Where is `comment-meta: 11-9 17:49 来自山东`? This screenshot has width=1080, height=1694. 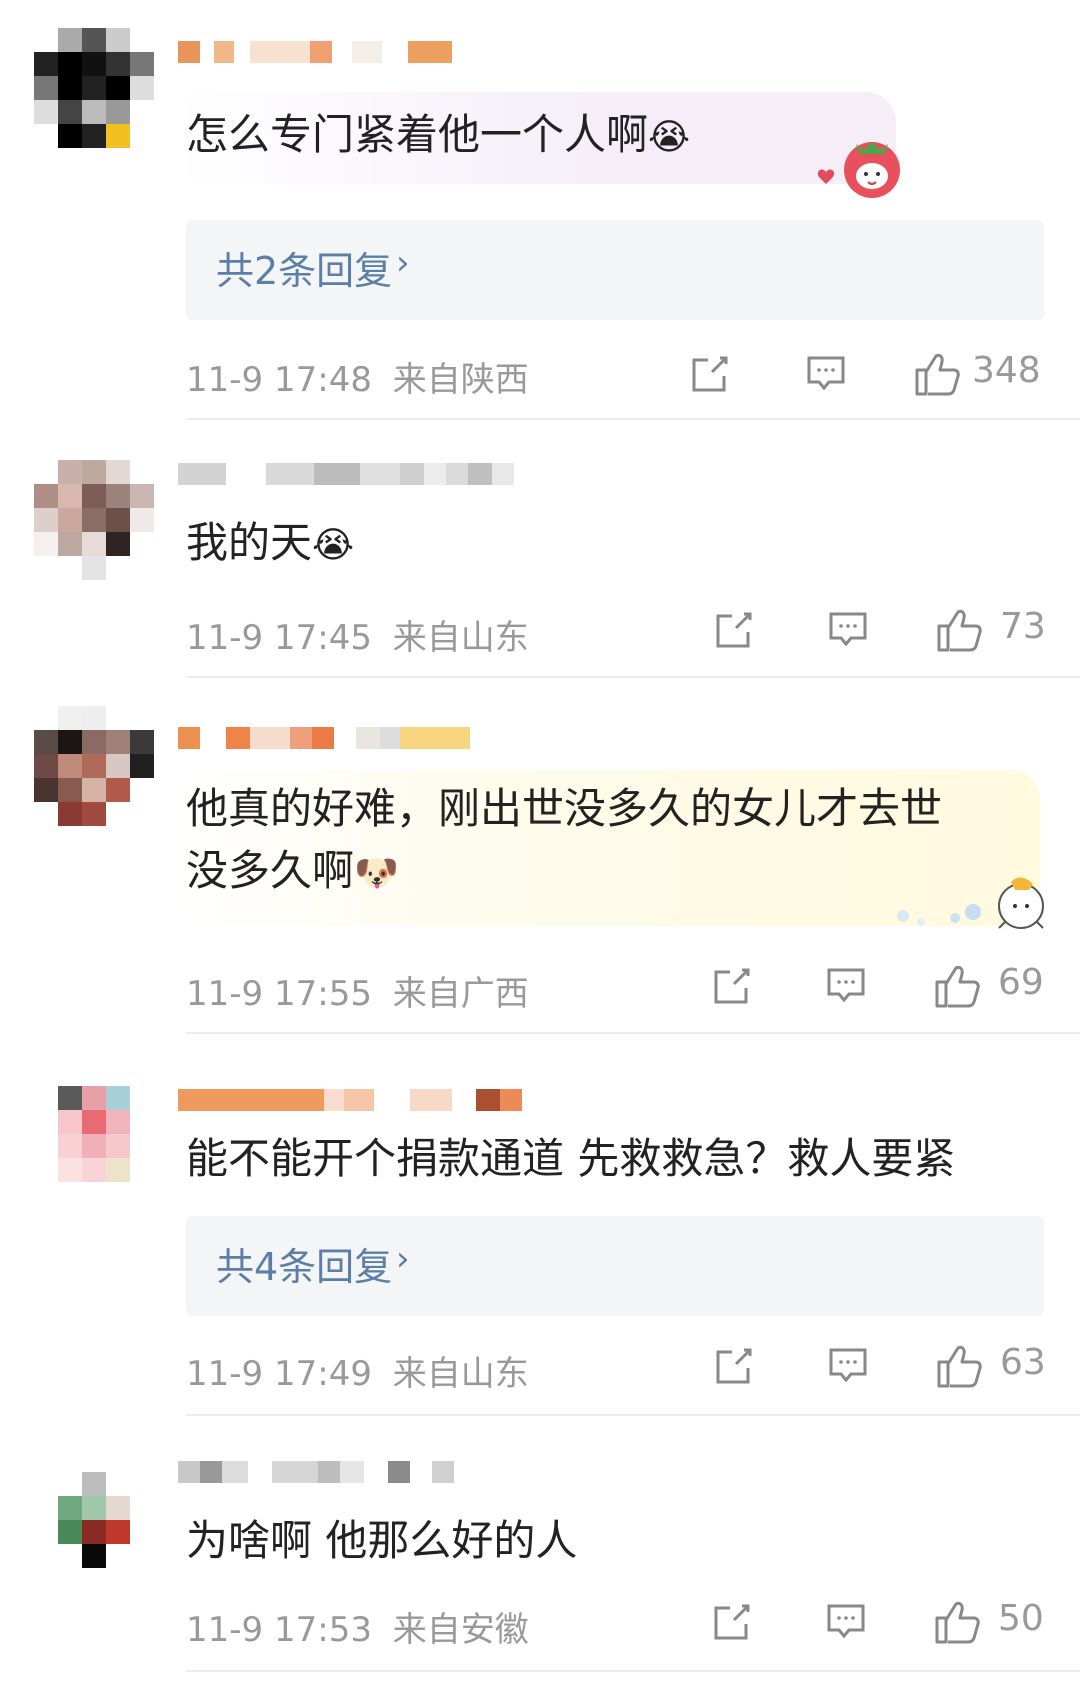
comment-meta: 11-9 17:49 来自山东 is located at coordinates (357, 1370).